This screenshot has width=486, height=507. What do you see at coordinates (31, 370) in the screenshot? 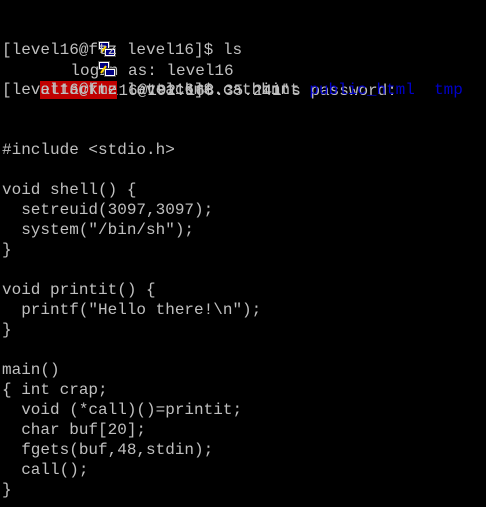
I see `code-main-signature: main()` at bounding box center [31, 370].